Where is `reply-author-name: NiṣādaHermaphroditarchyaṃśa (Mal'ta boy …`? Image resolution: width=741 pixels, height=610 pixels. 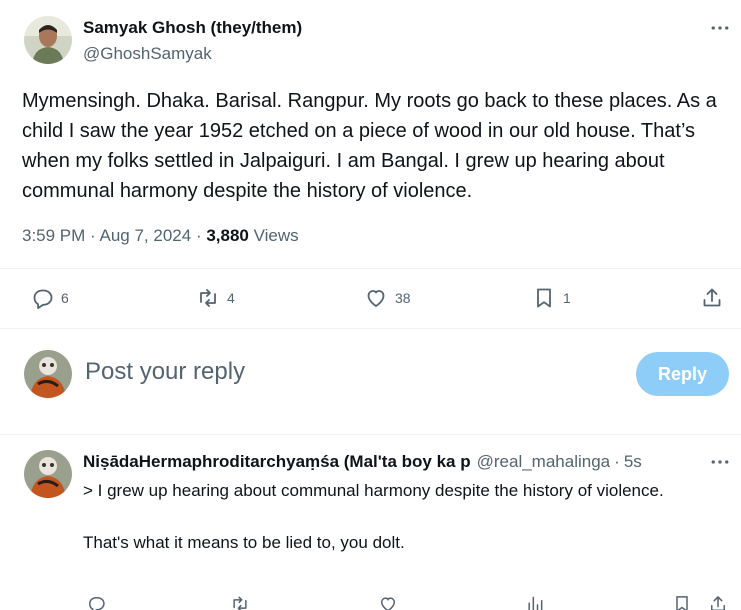
reply-author-name: NiṣādaHermaphroditarchyaṃśa (Mal'ta boy … is located at coordinates (277, 462).